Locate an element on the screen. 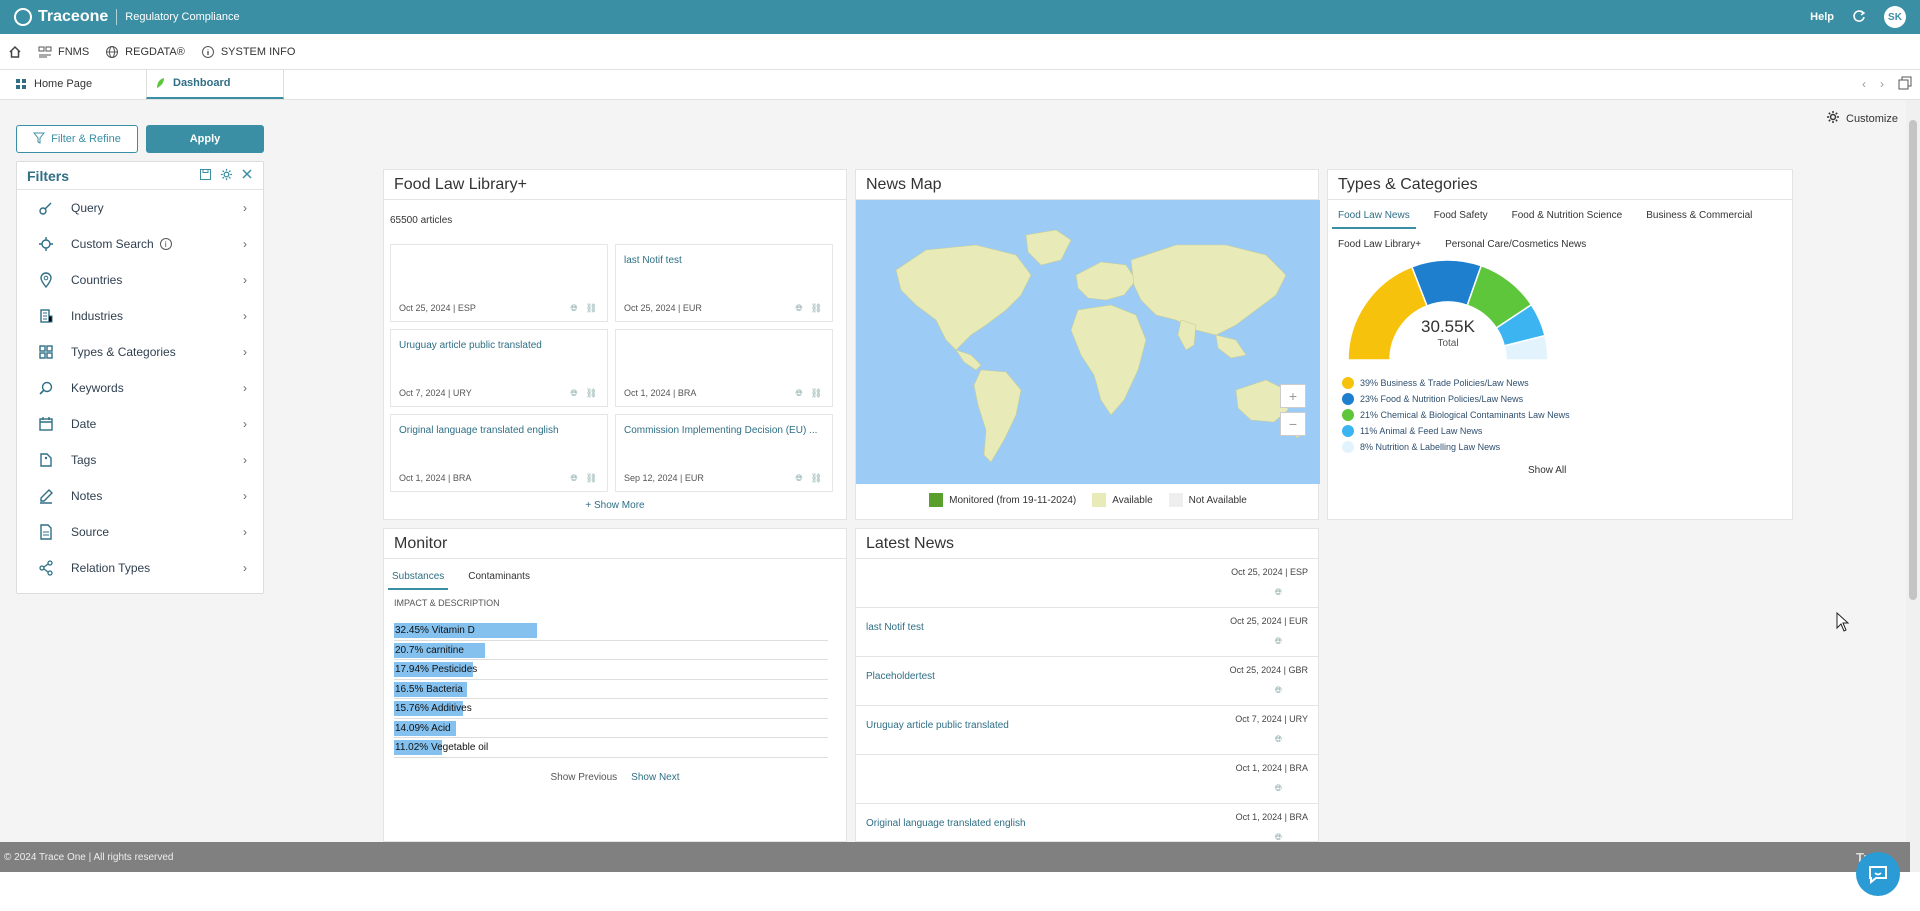  tab-home-page: Home Page is located at coordinates (77, 84).